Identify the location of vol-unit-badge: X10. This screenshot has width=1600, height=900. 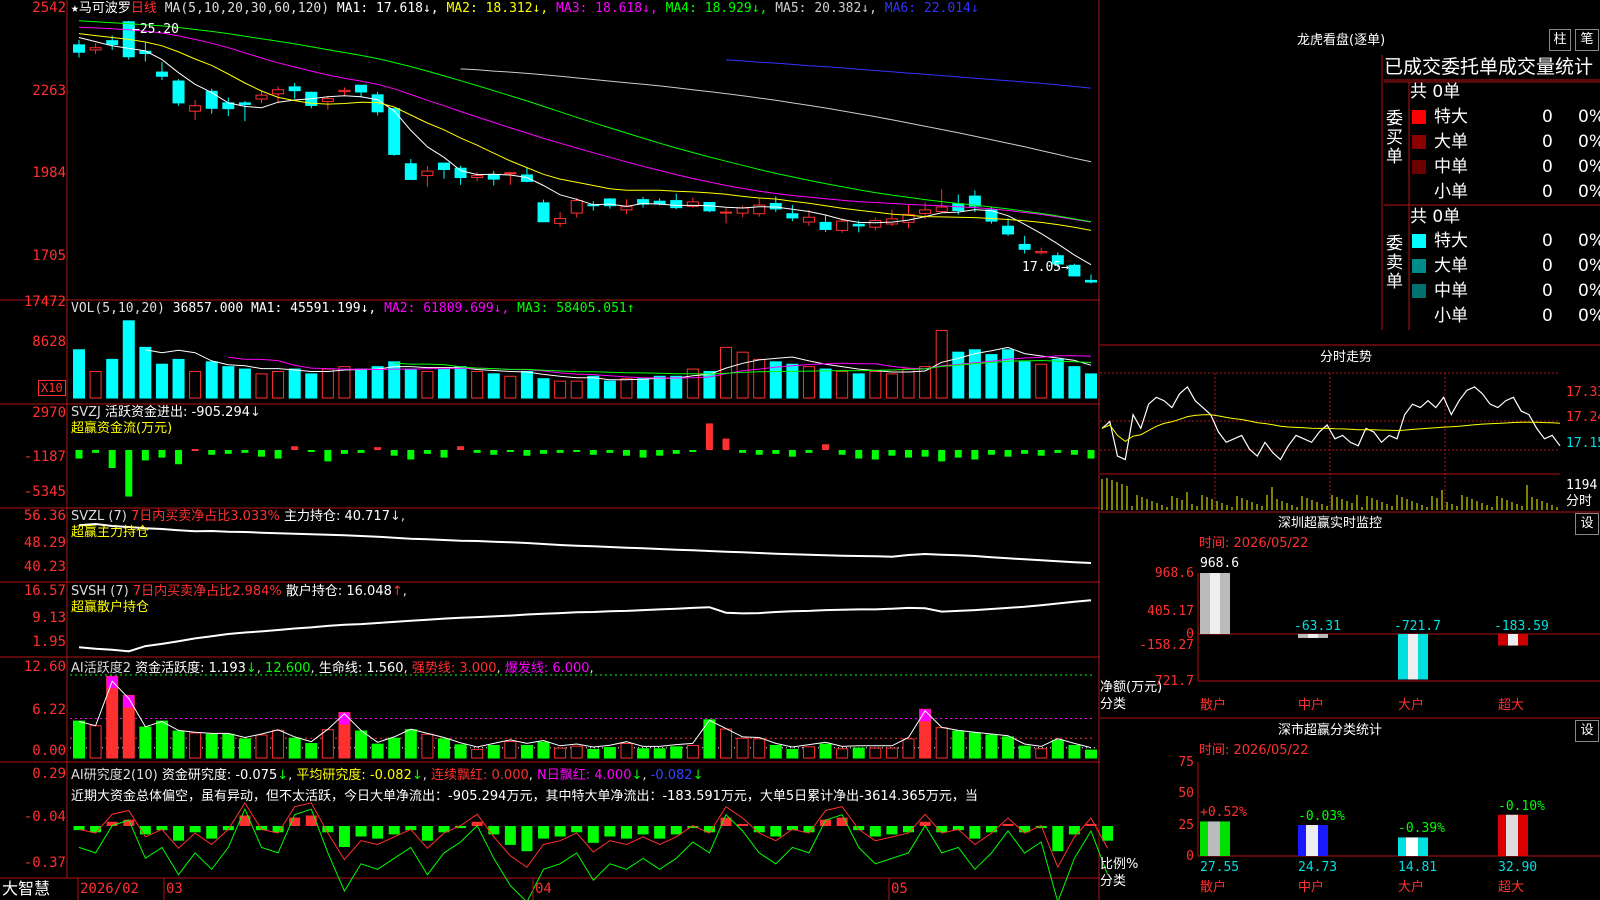
(52, 388).